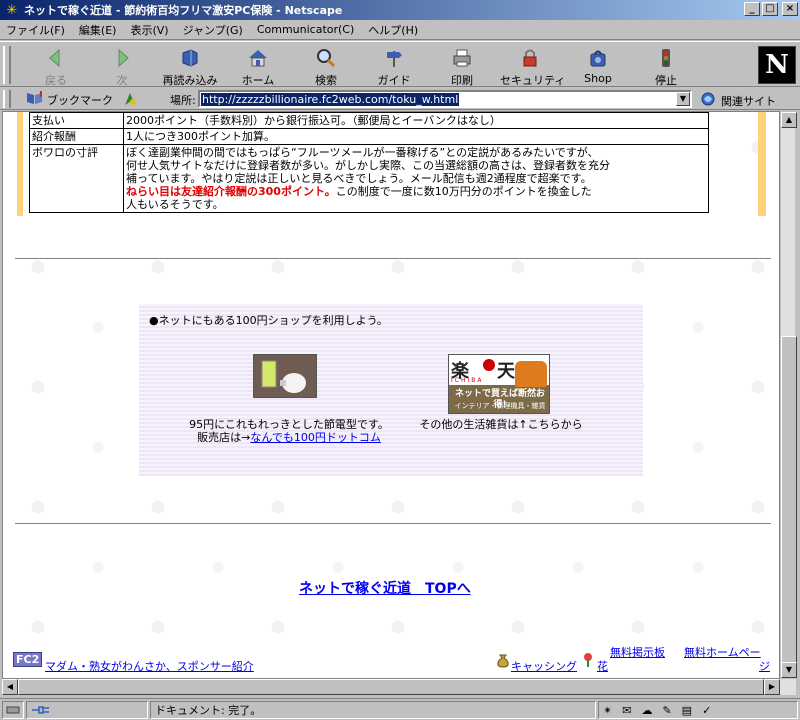 The image size is (800, 720). Describe the element at coordinates (35, 30) in the screenshot. I see `menu-file: ファイル(F)` at that location.